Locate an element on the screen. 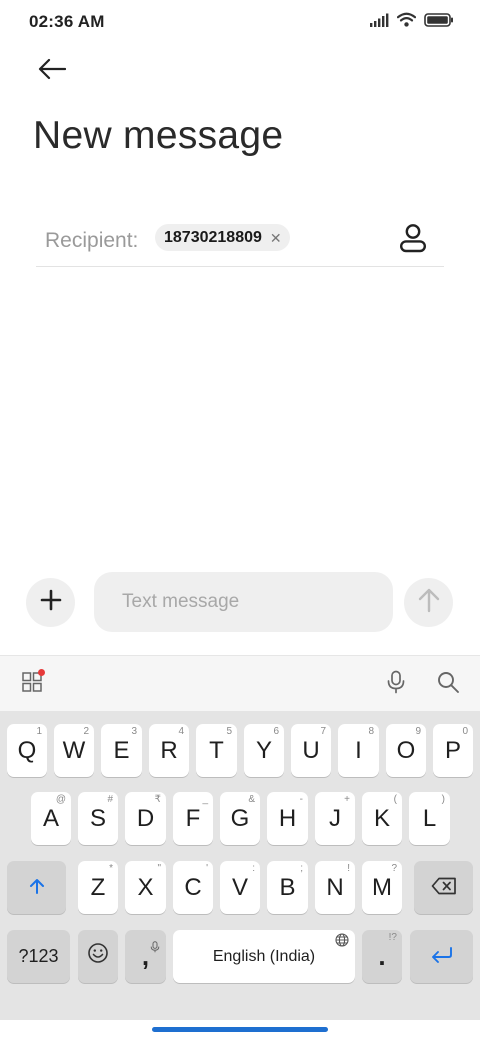  close-icon: ✕ is located at coordinates (276, 238).